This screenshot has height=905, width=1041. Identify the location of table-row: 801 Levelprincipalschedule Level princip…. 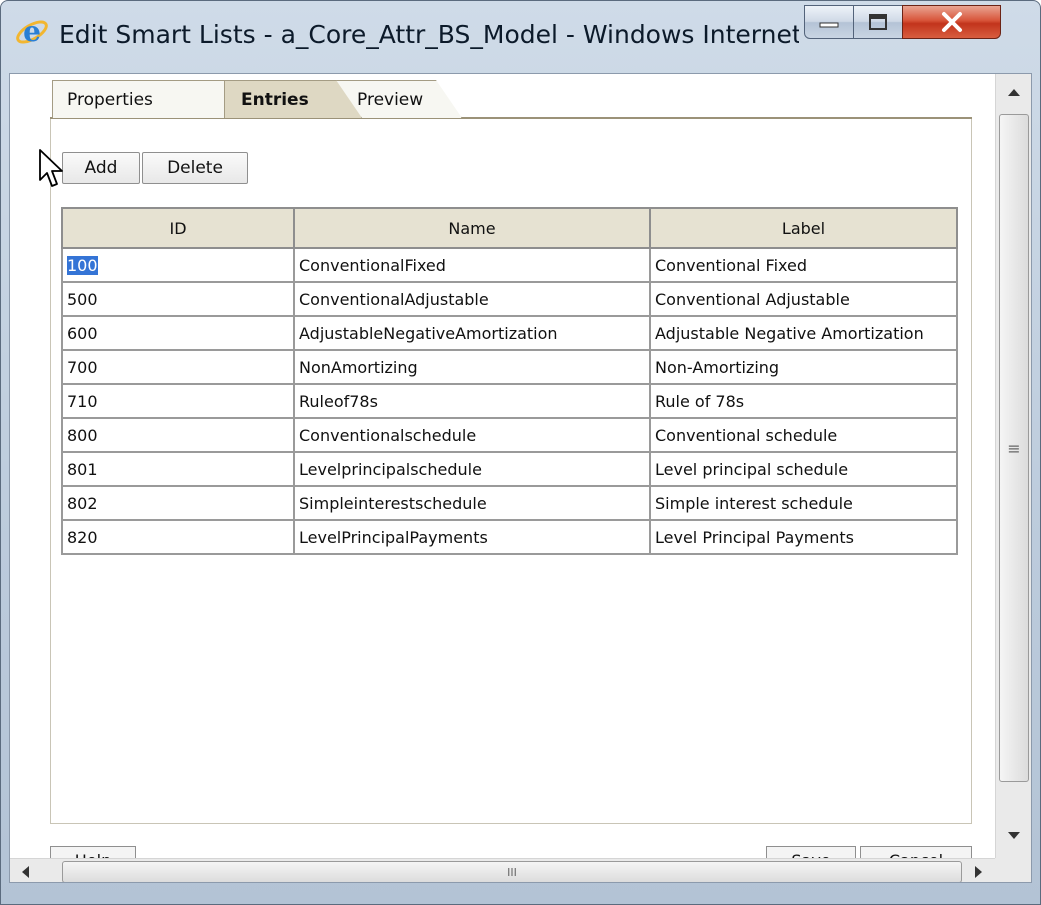
(509, 469).